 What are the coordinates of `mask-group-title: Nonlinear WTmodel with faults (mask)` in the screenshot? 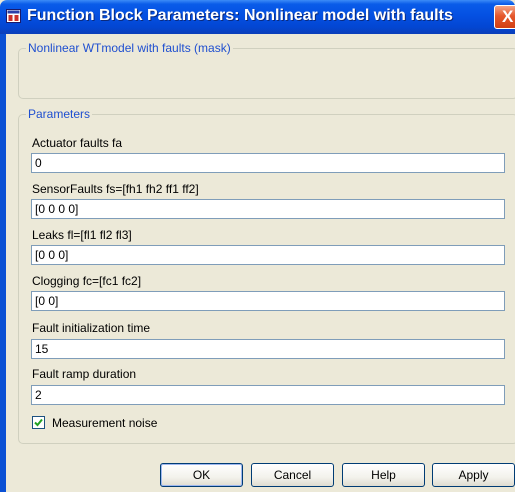 It's located at (129, 48).